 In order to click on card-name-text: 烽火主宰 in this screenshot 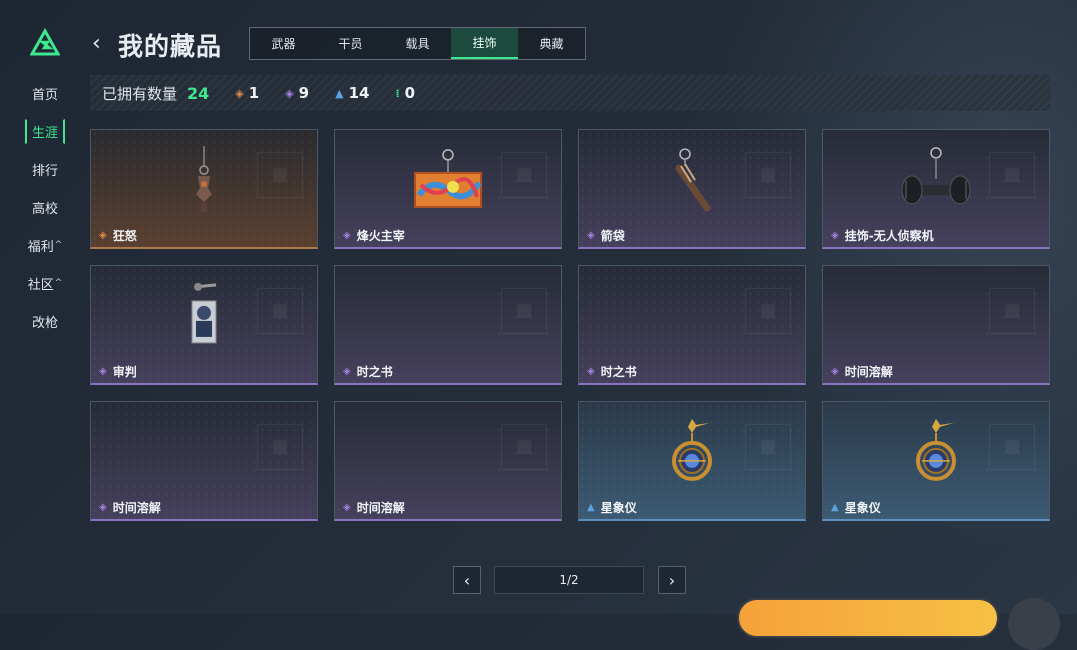, I will do `click(380, 236)`.